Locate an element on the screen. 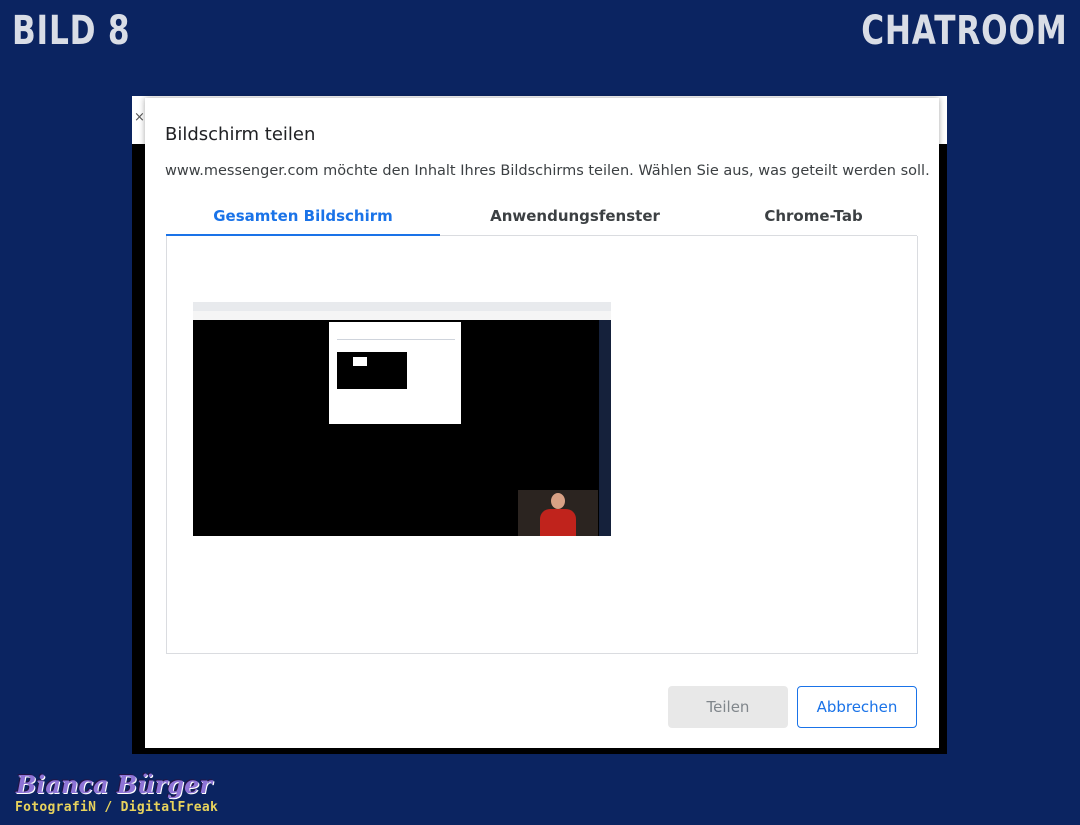 This screenshot has width=1080, height=825. cancel-button: Abbrechen is located at coordinates (857, 707).